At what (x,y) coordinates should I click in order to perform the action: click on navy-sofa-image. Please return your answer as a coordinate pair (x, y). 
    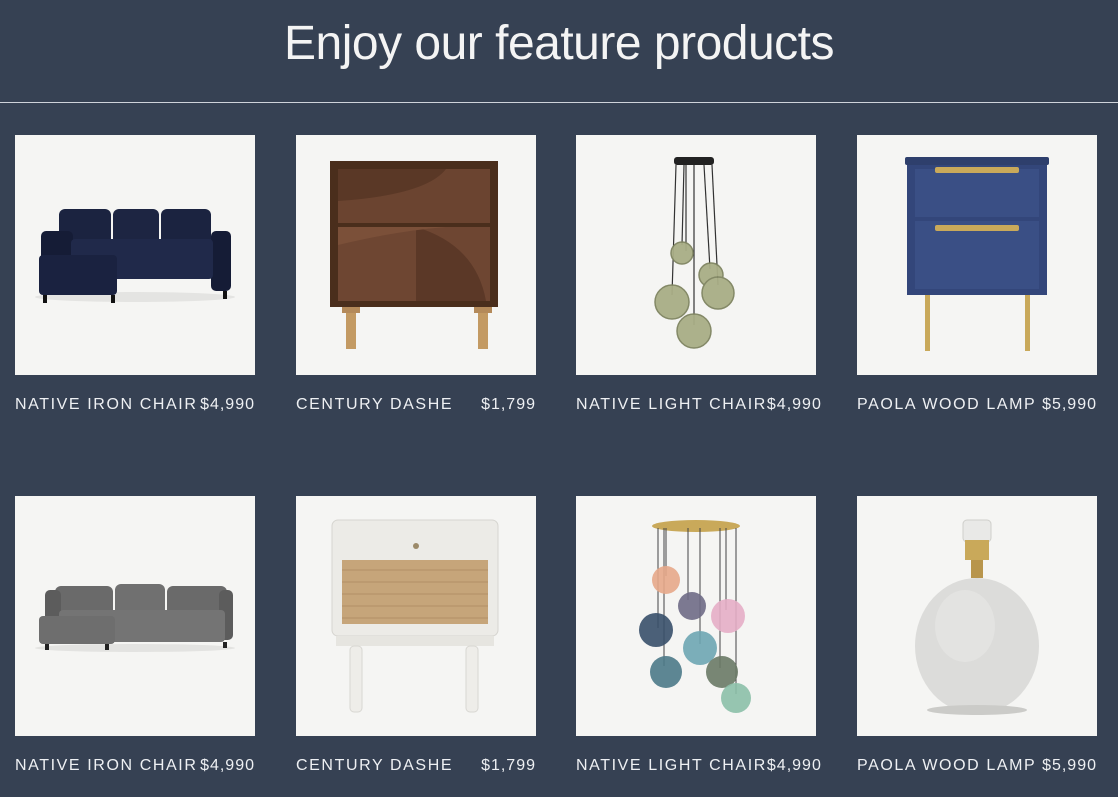
    Looking at the image, I should click on (135, 255).